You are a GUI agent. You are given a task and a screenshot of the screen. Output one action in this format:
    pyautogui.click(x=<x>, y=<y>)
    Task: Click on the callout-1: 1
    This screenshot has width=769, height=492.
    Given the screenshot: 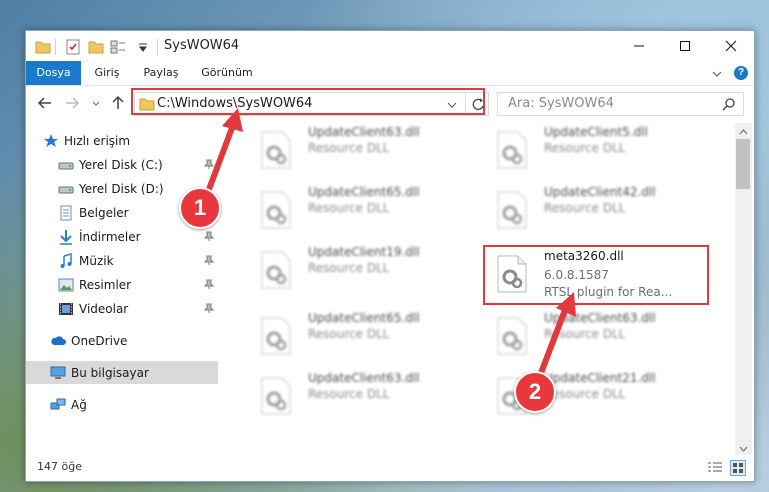 What is the action you would take?
    pyautogui.click(x=200, y=208)
    